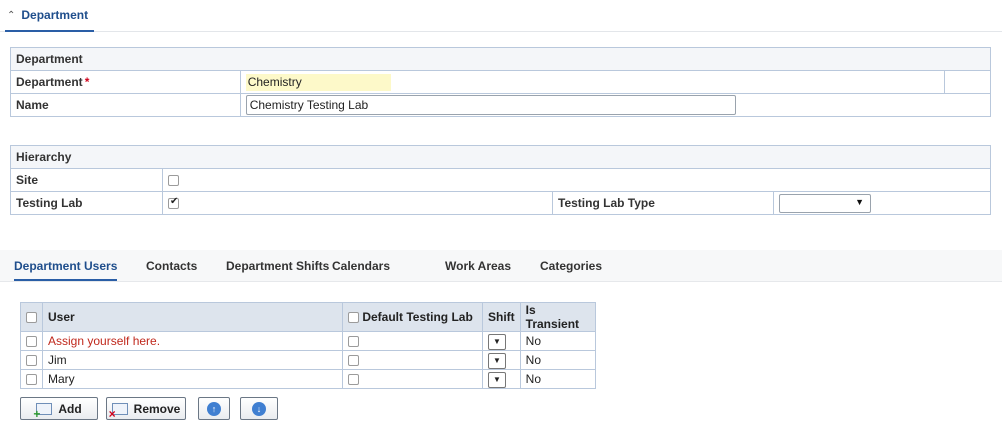 This screenshot has height=428, width=1002. I want to click on add-row-icon, so click(43, 411).